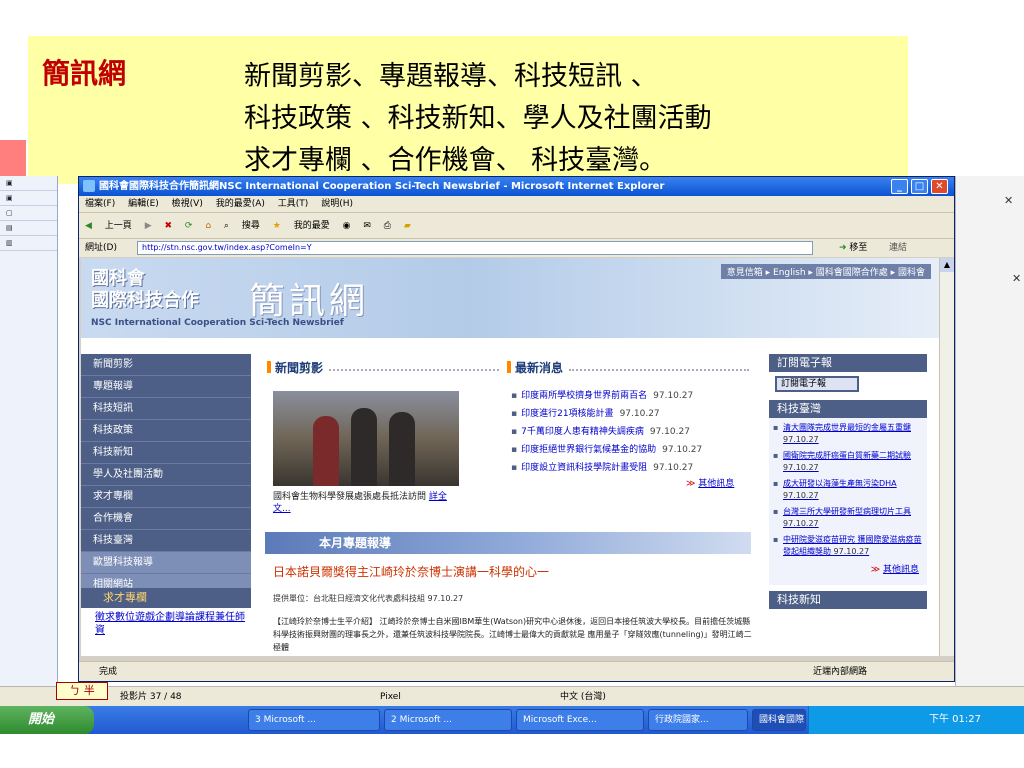  I want to click on mail-icon: ✉, so click(367, 226).